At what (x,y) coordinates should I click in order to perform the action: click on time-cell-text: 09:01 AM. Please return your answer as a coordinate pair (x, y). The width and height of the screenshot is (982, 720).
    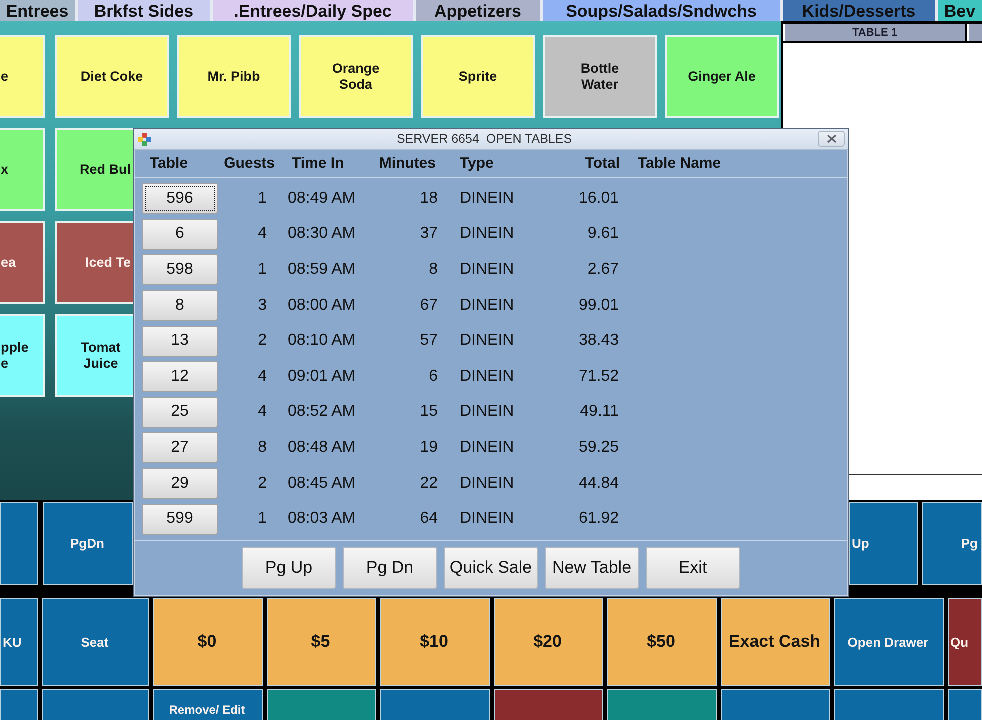
    Looking at the image, I should click on (321, 377).